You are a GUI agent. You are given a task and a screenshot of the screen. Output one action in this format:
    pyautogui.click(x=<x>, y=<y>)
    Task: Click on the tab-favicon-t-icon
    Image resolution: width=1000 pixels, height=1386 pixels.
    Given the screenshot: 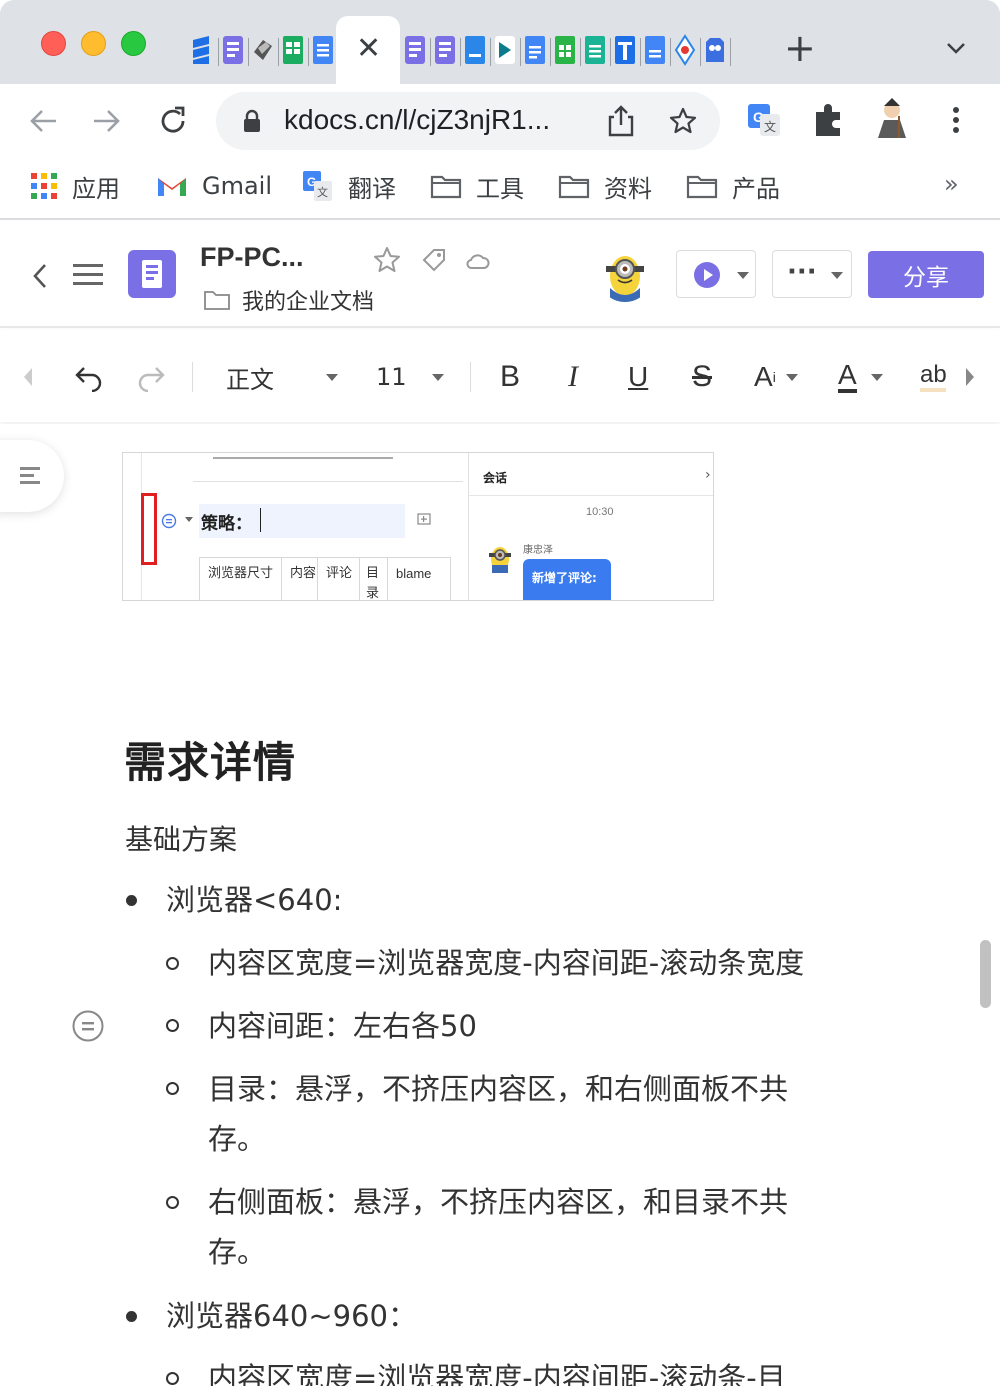 What is the action you would take?
    pyautogui.click(x=625, y=50)
    